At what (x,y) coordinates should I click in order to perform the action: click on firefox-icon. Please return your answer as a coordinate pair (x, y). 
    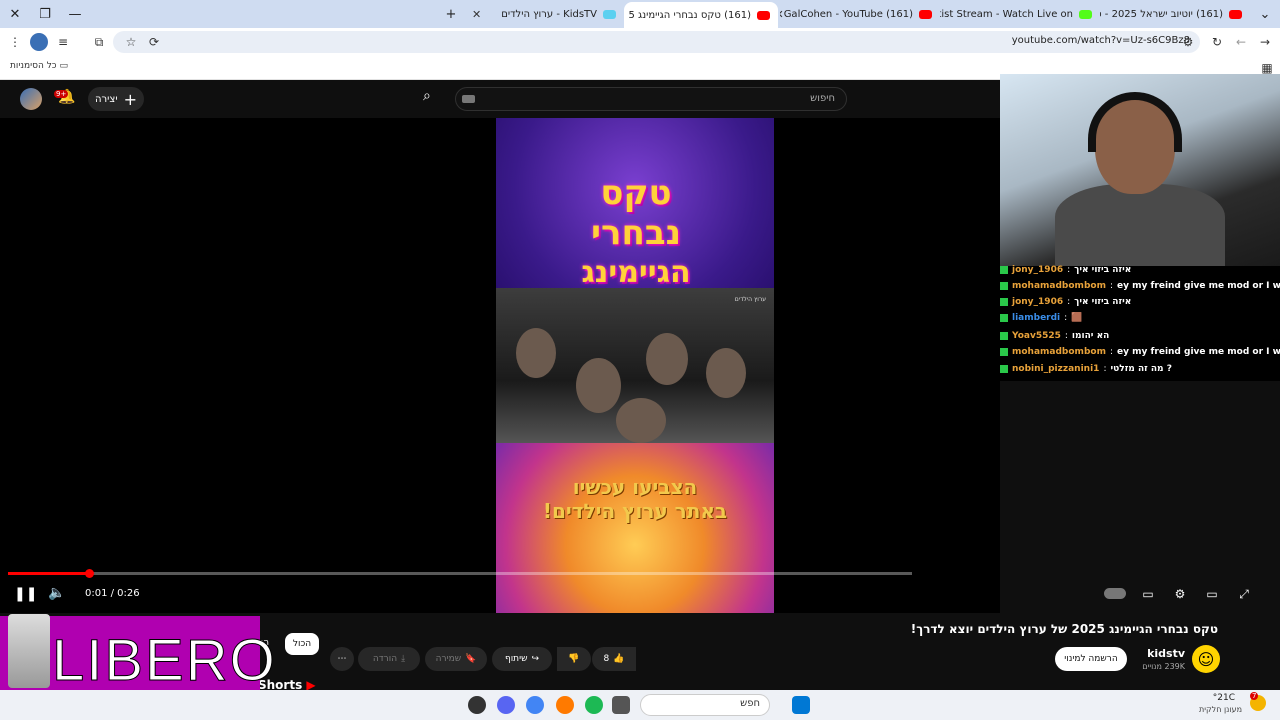
    Looking at the image, I should click on (565, 705).